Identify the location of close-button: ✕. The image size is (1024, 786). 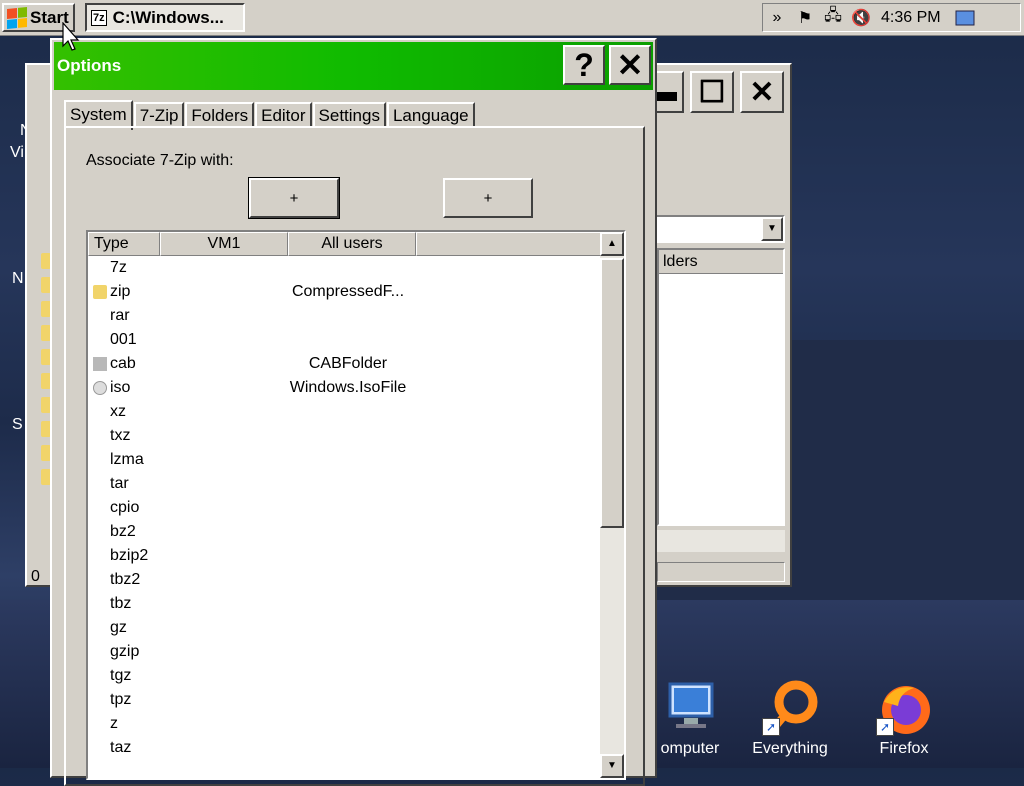
(762, 92).